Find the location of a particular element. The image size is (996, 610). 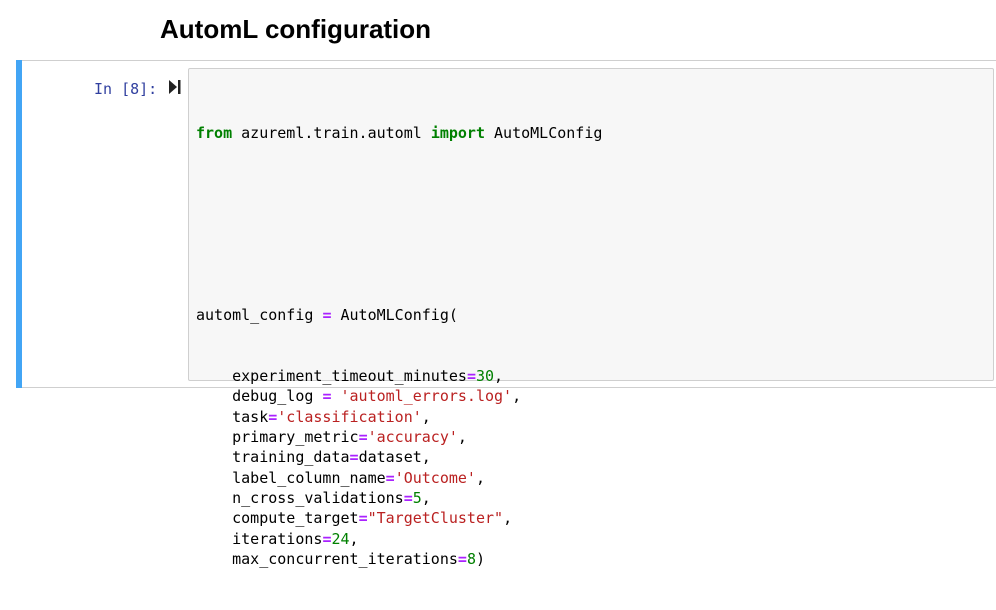

argument-name: primary_metric is located at coordinates (295, 437).